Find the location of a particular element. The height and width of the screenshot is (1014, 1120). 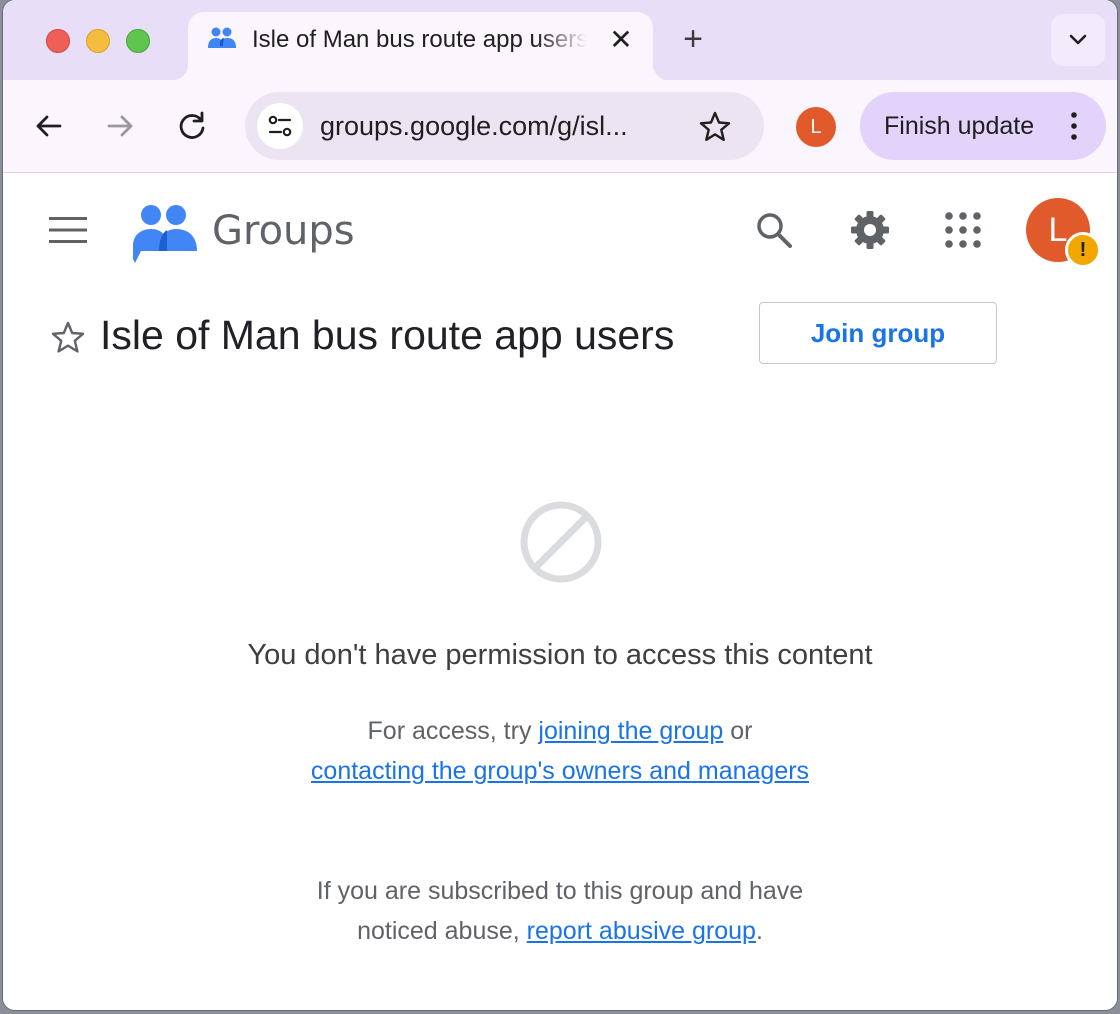

join-group-link: joining the group is located at coordinates (630, 731).